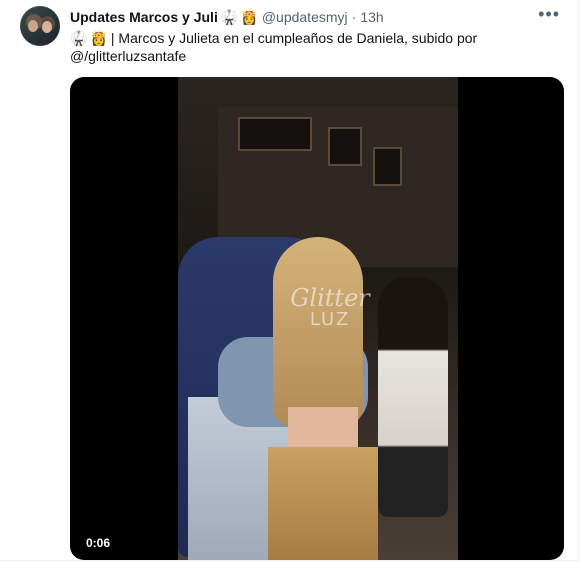 The height and width of the screenshot is (562, 580). I want to click on watermark-line2: LUZ, so click(330, 319).